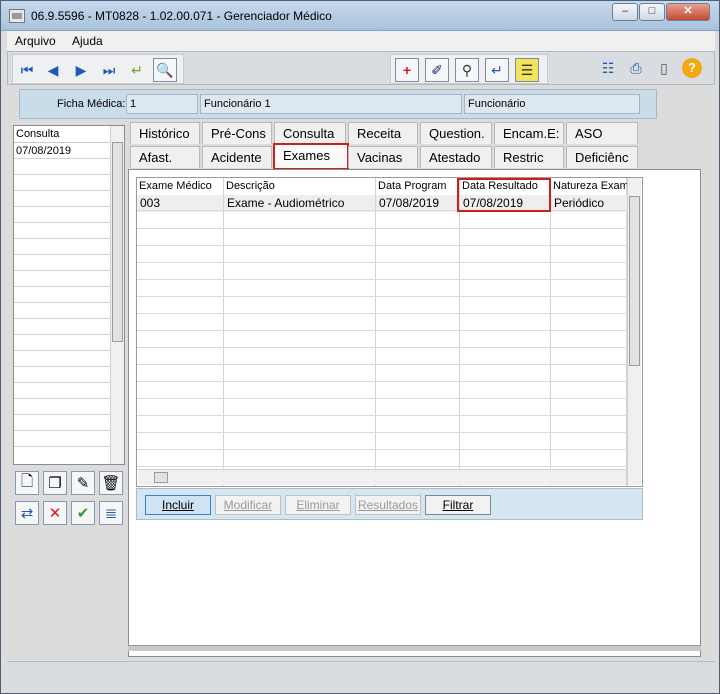 The height and width of the screenshot is (694, 720). What do you see at coordinates (382, 477) in the screenshot?
I see `grid-horizontal-scrollbar` at bounding box center [382, 477].